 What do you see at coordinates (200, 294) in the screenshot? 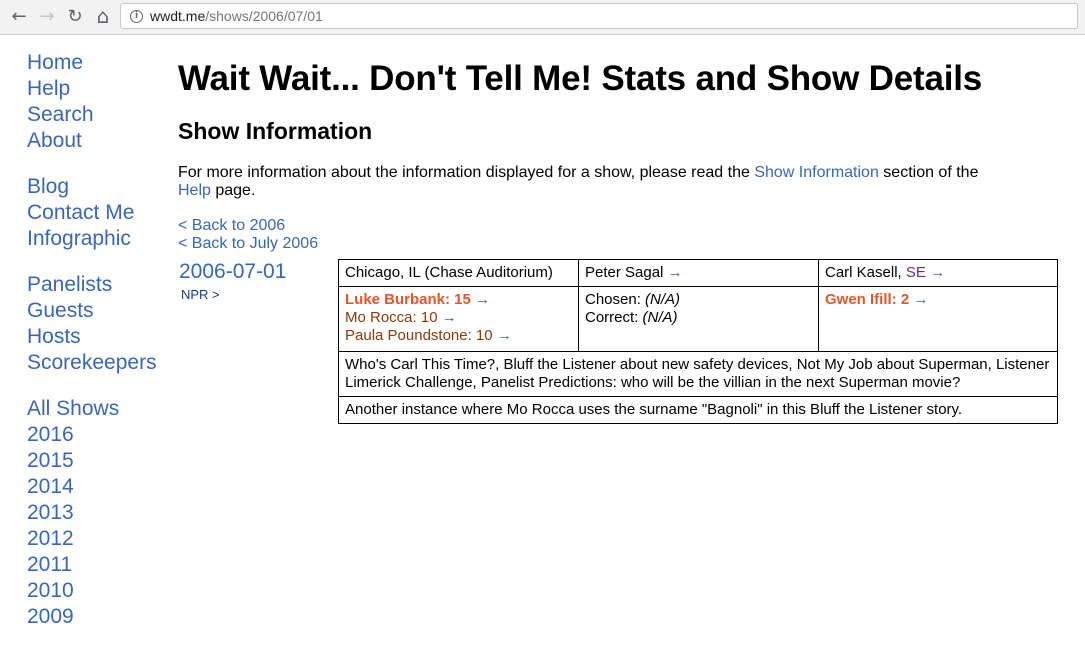
I see `npr-link: NPR >` at bounding box center [200, 294].